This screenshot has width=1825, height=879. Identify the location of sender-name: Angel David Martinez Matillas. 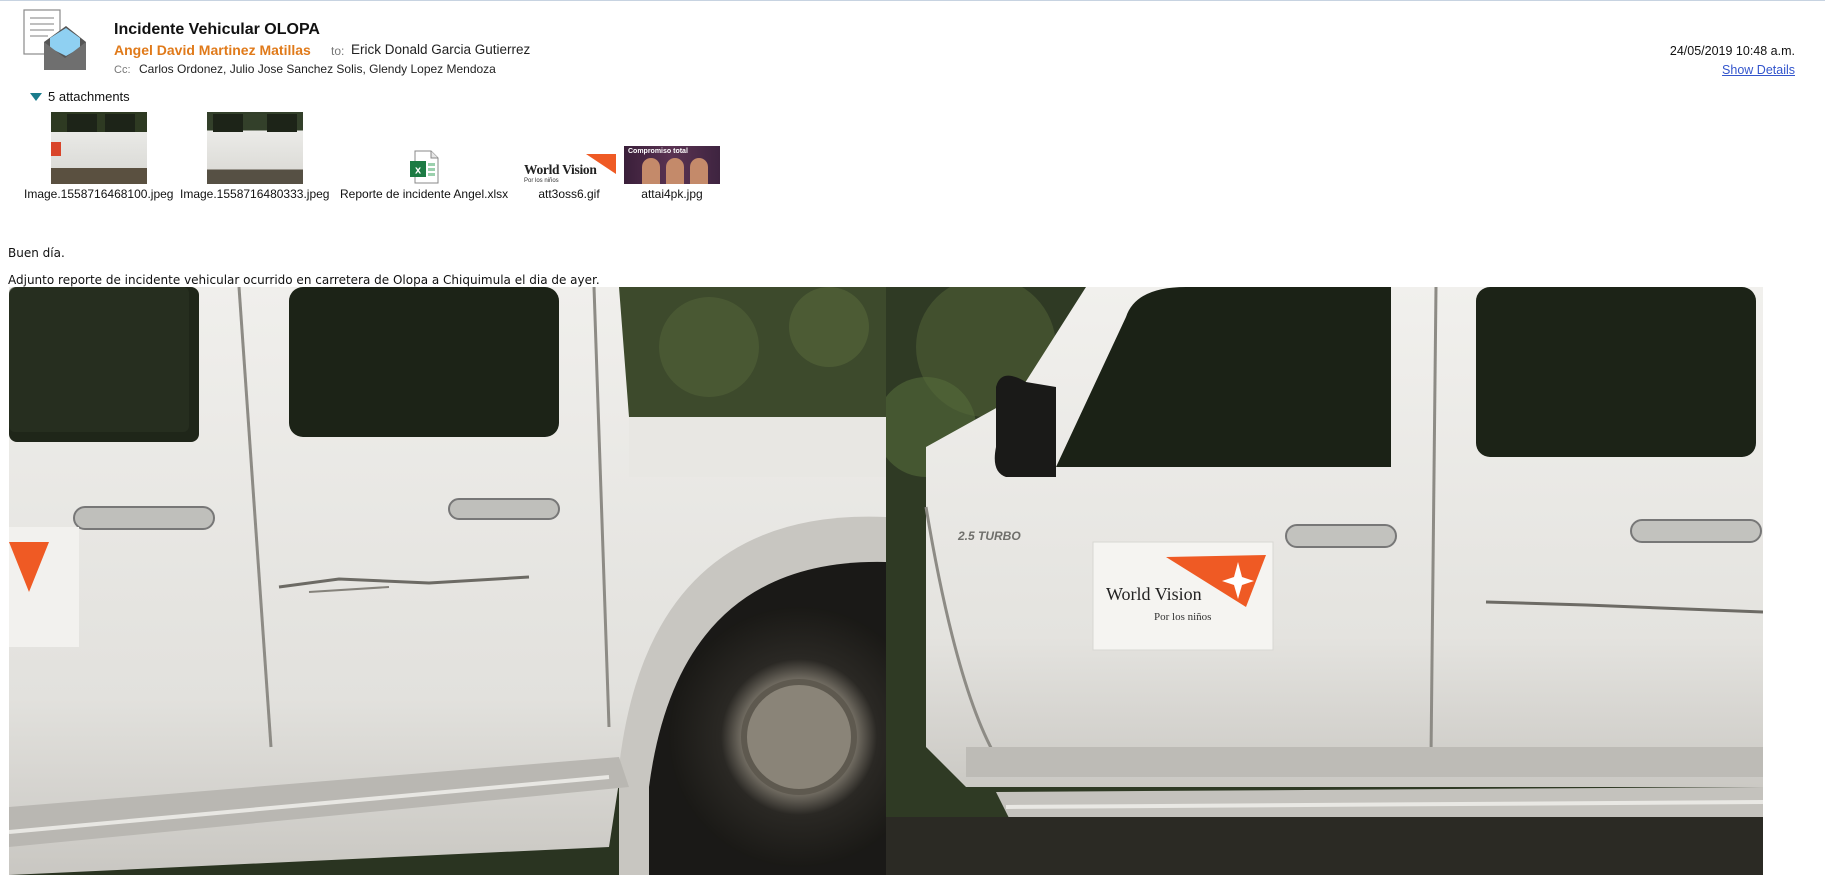
(212, 50).